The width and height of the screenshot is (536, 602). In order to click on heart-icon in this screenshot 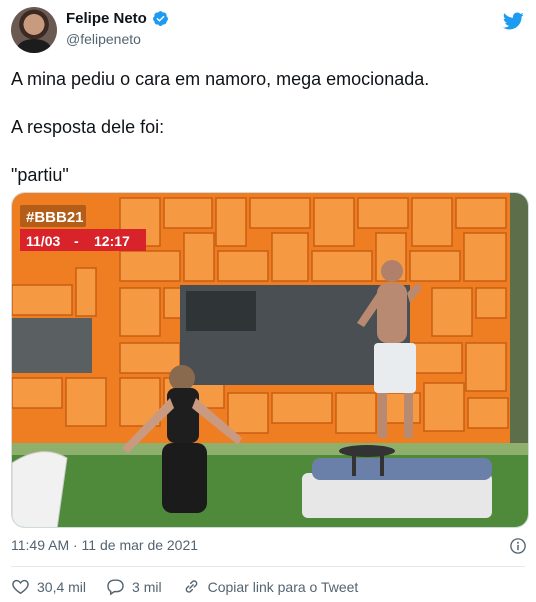, I will do `click(20, 587)`.